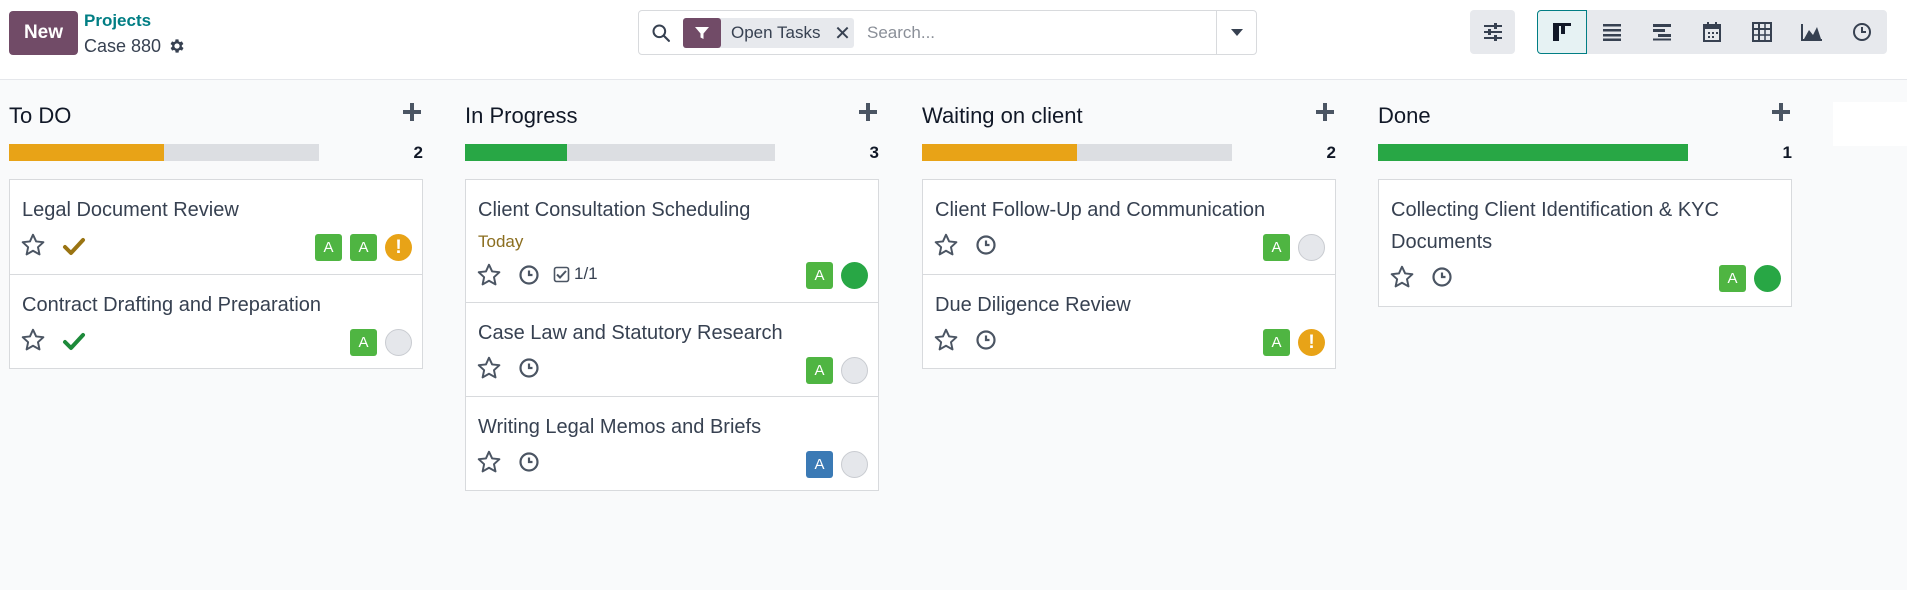 Image resolution: width=1907 pixels, height=590 pixels. I want to click on column-count: 3, so click(874, 152).